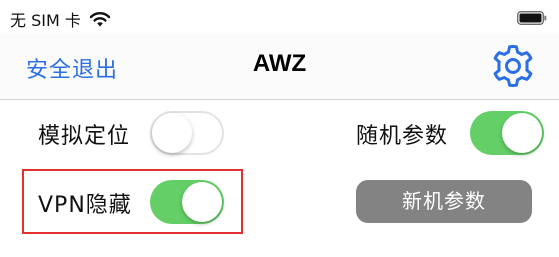 This screenshot has height=257, width=559. I want to click on settings-button, so click(513, 66).